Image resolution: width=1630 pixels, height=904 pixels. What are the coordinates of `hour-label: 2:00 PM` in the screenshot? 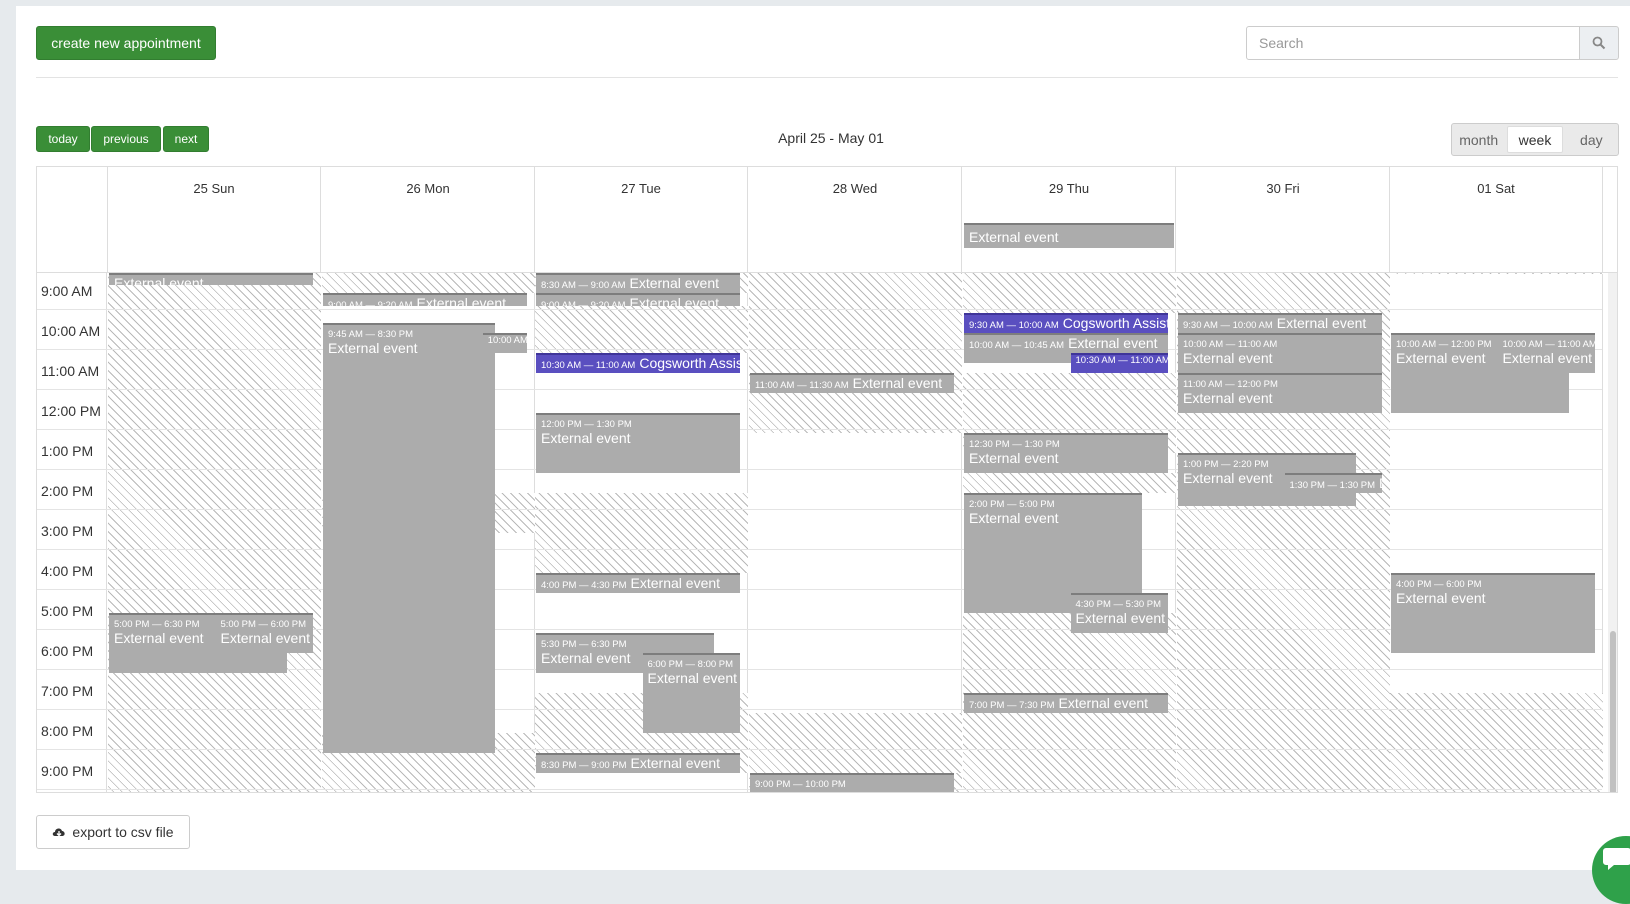 It's located at (67, 491).